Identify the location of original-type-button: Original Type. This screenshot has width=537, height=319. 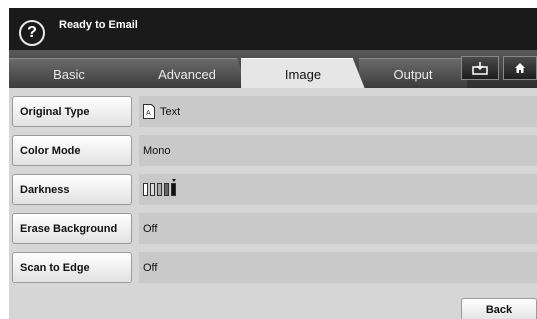
(72, 111).